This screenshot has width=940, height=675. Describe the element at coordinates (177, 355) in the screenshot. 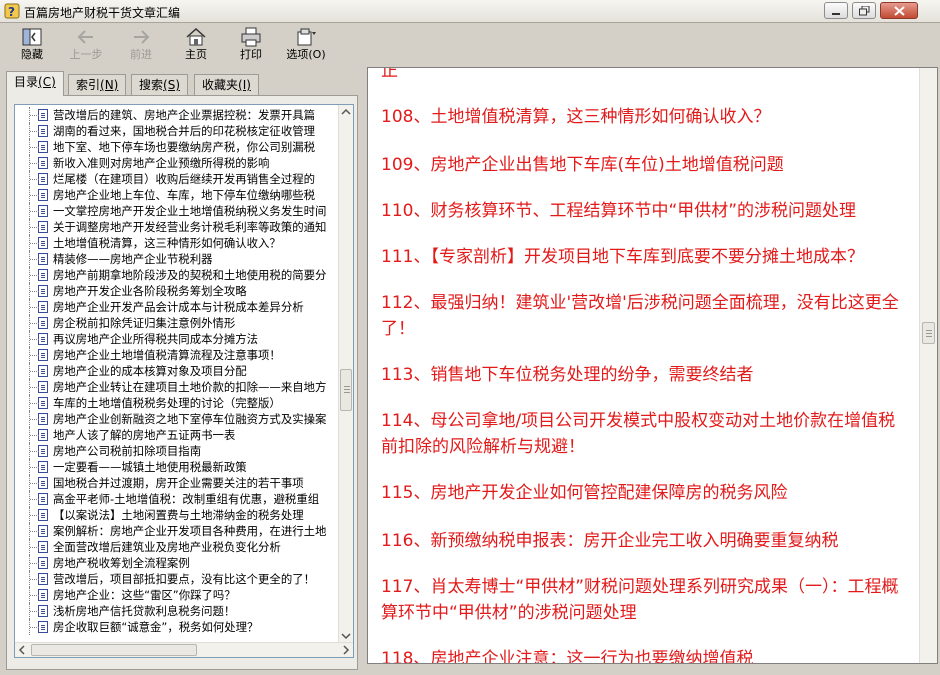

I see `tree-item: 房地产企业土地增值税清算流程及注意事项！` at that location.